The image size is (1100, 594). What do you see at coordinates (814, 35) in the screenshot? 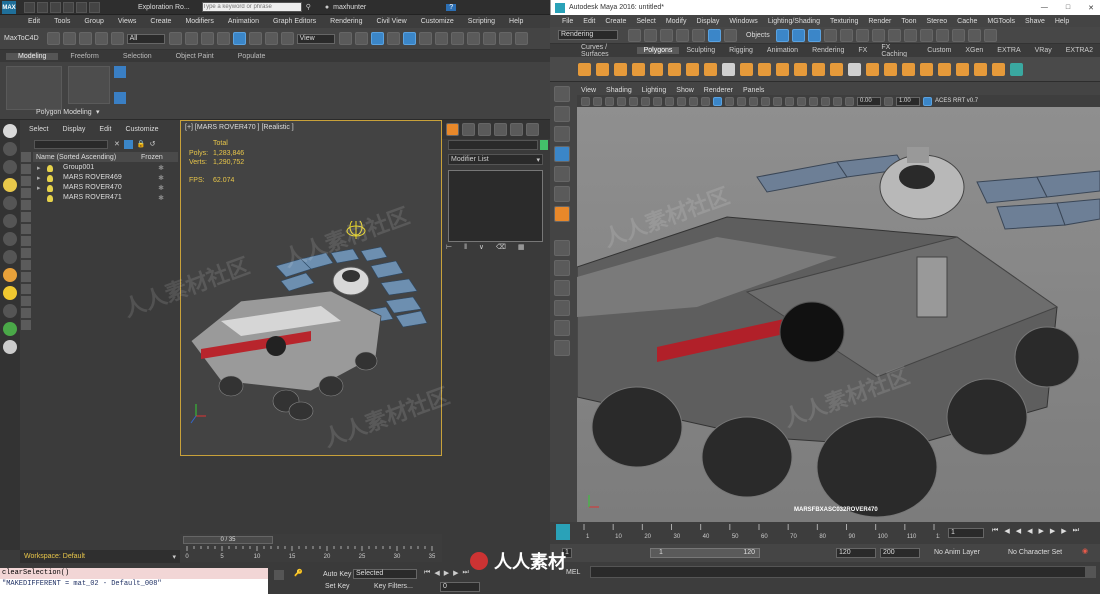
I see `snap-point-icon` at bounding box center [814, 35].